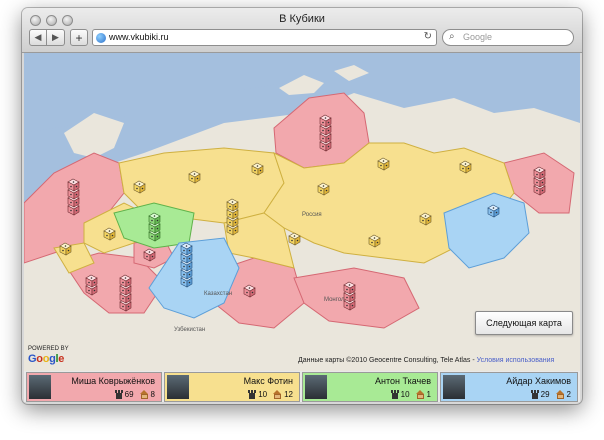  Describe the element at coordinates (428, 394) in the screenshot. I see `house-count: 1` at that location.